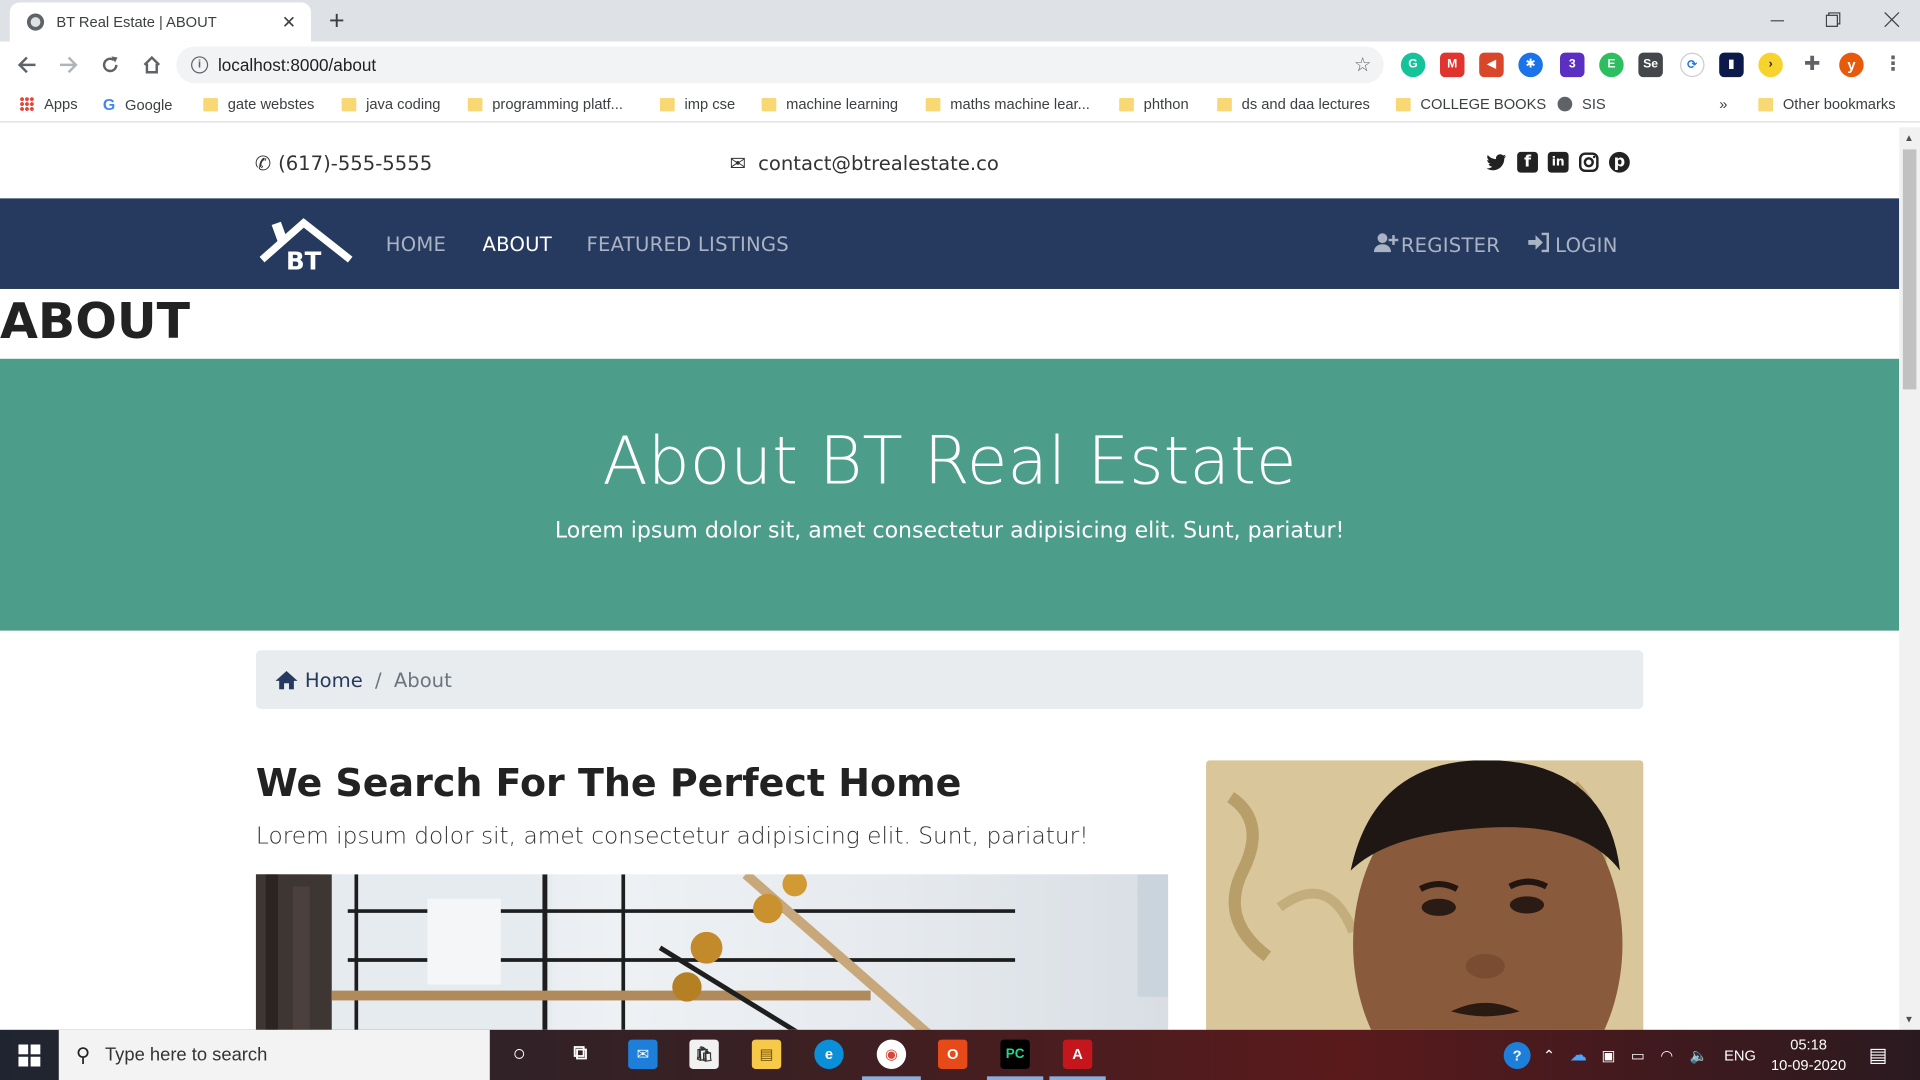 Image resolution: width=1920 pixels, height=1080 pixels. What do you see at coordinates (1530, 65) in the screenshot?
I see `puzzle-extension-icon: ✱` at bounding box center [1530, 65].